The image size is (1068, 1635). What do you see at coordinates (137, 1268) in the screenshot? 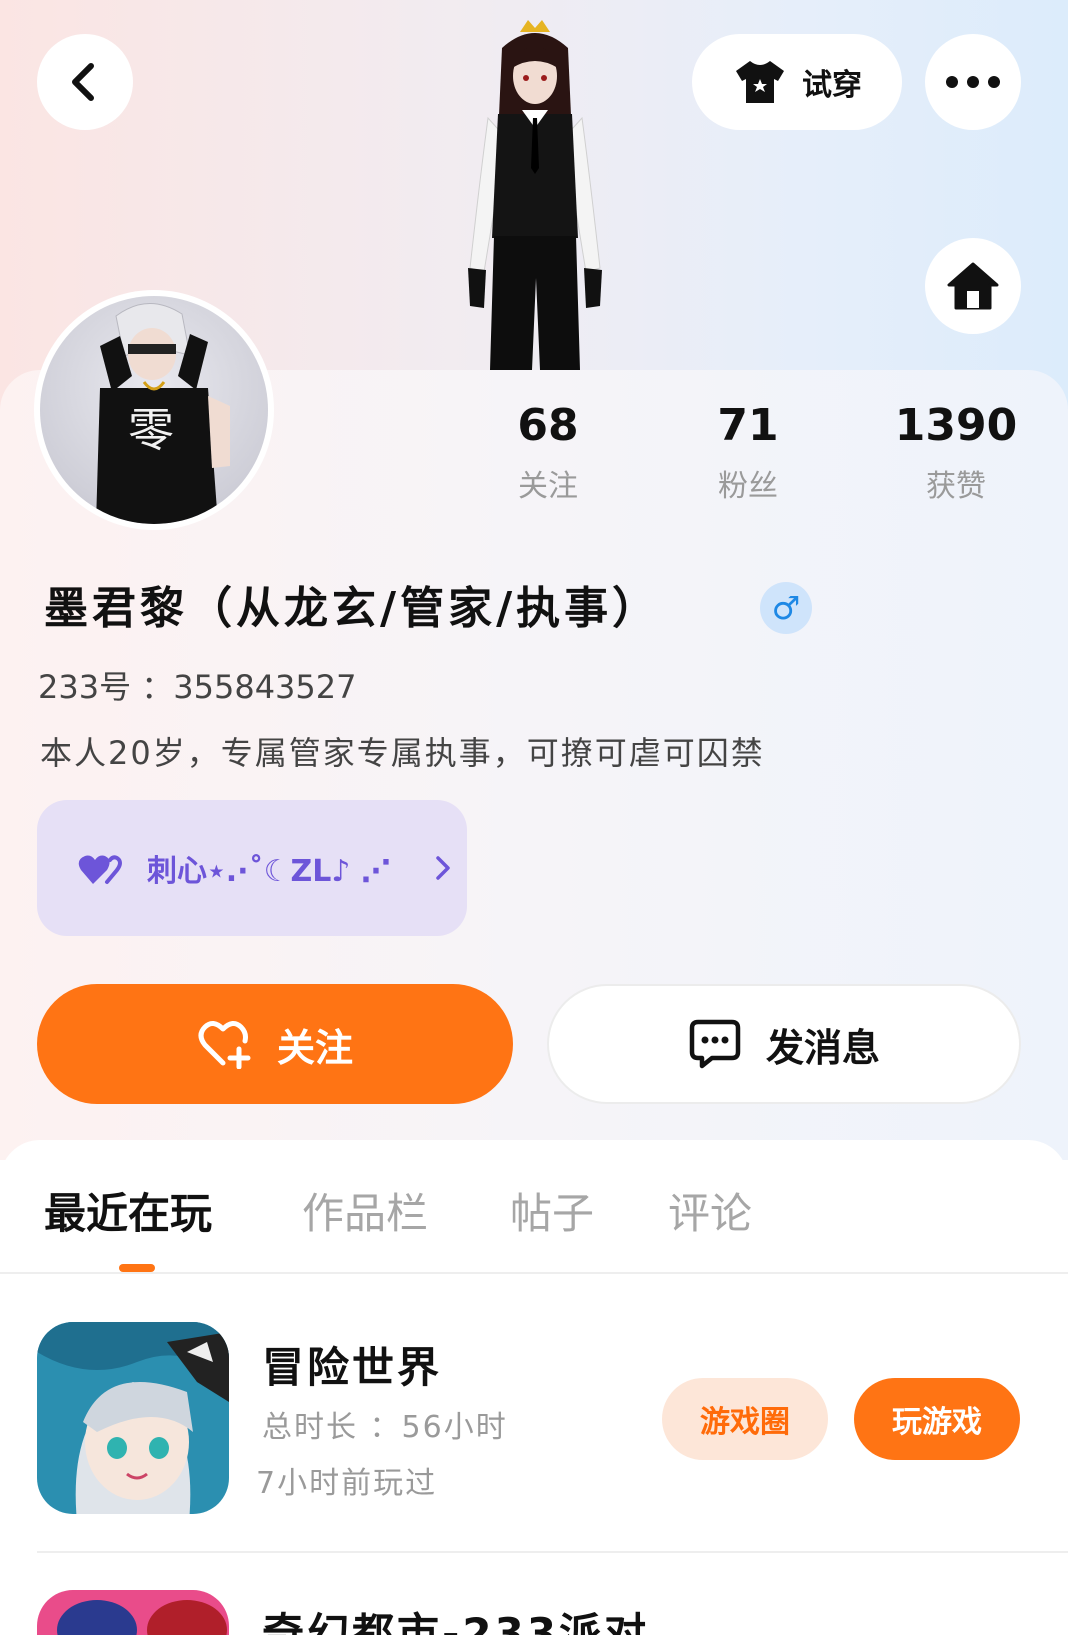
I see `active-tab-indicator` at bounding box center [137, 1268].